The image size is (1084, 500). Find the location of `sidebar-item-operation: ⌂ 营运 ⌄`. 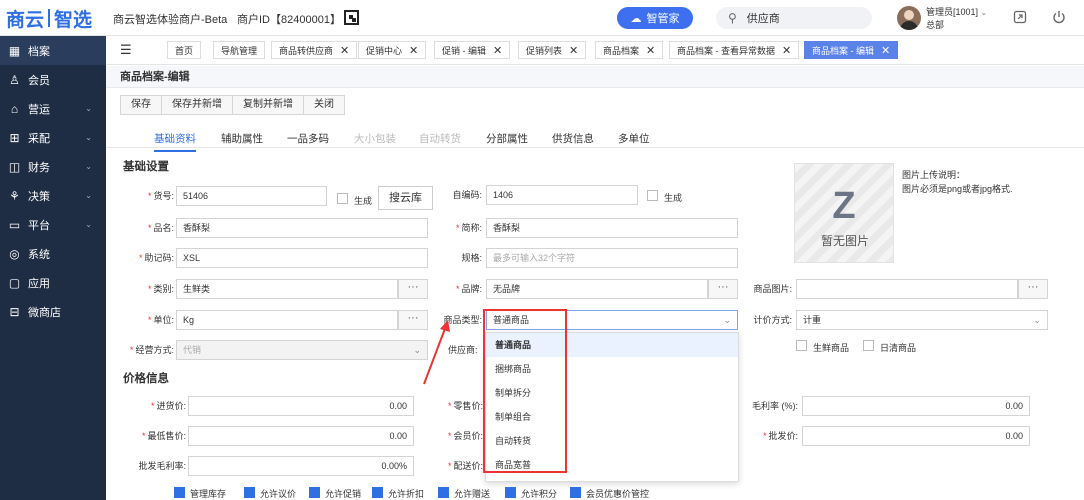

sidebar-item-operation: ⌂ 营运 ⌄ is located at coordinates (53, 108).